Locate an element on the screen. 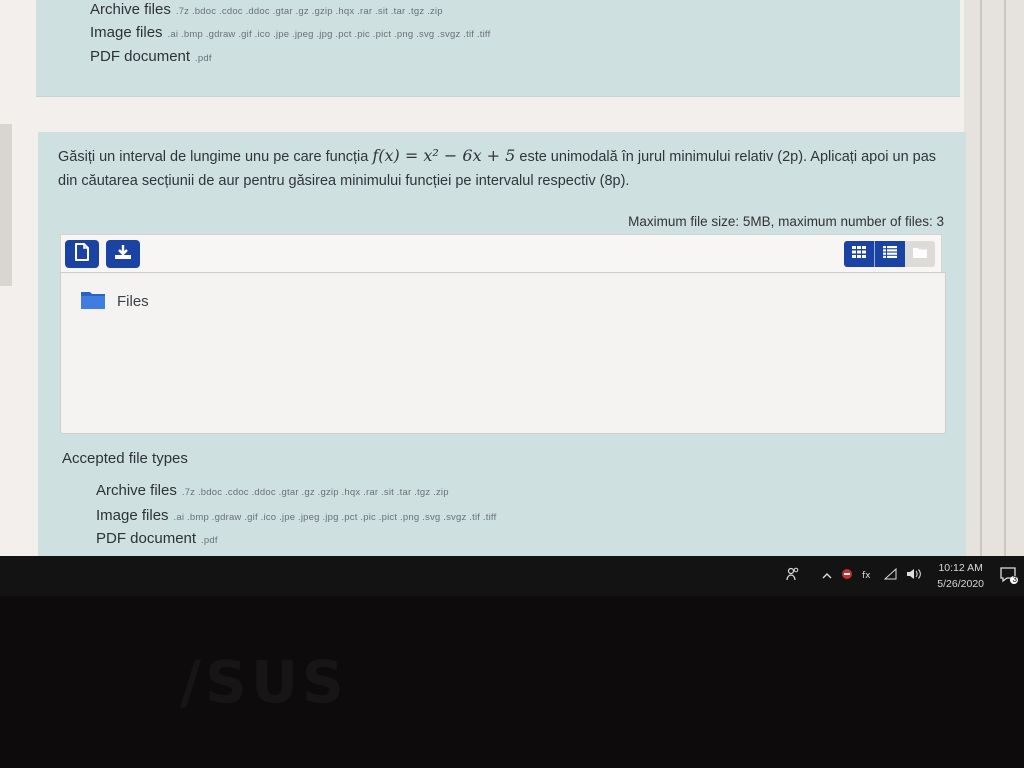 This screenshot has height=768, width=1024. language-icon: fx is located at coordinates (869, 576).